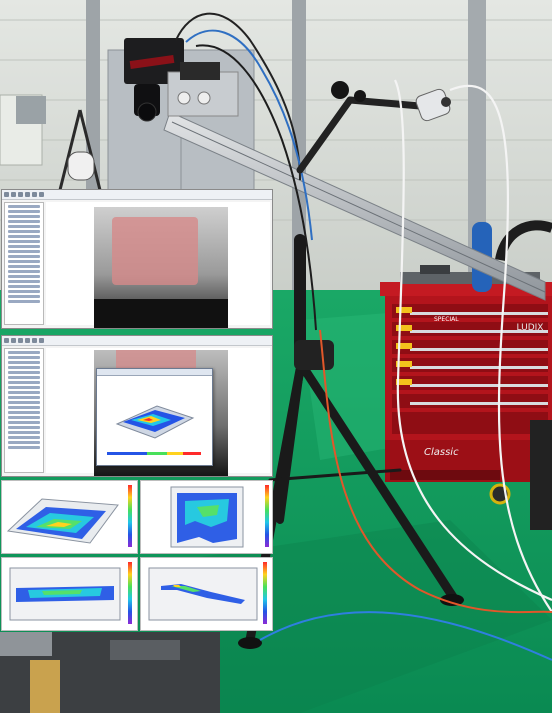 The width and height of the screenshot is (552, 713). I want to click on roi-mask, so click(155, 251).